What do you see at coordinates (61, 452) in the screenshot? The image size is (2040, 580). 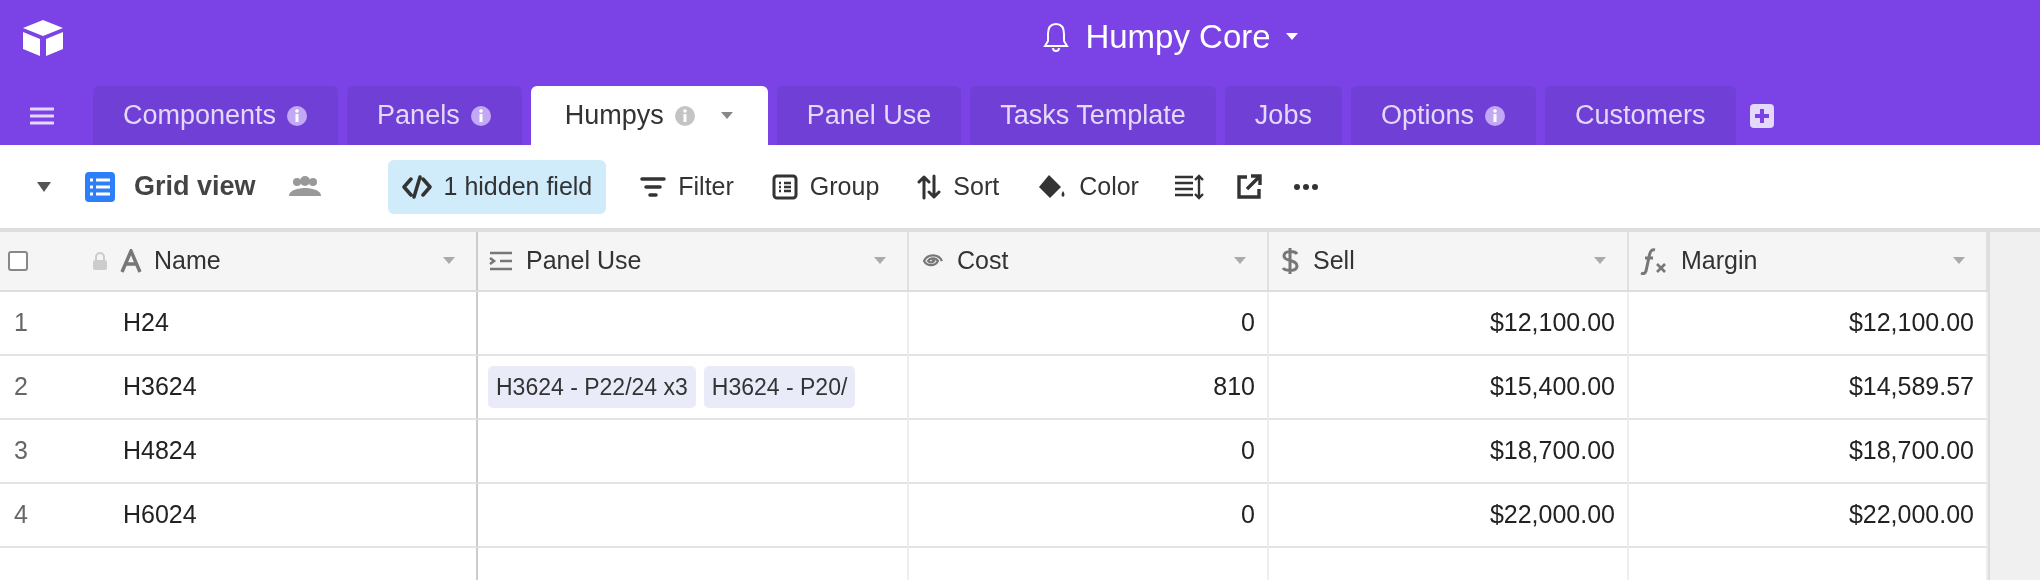 I see `row-number: 3` at bounding box center [61, 452].